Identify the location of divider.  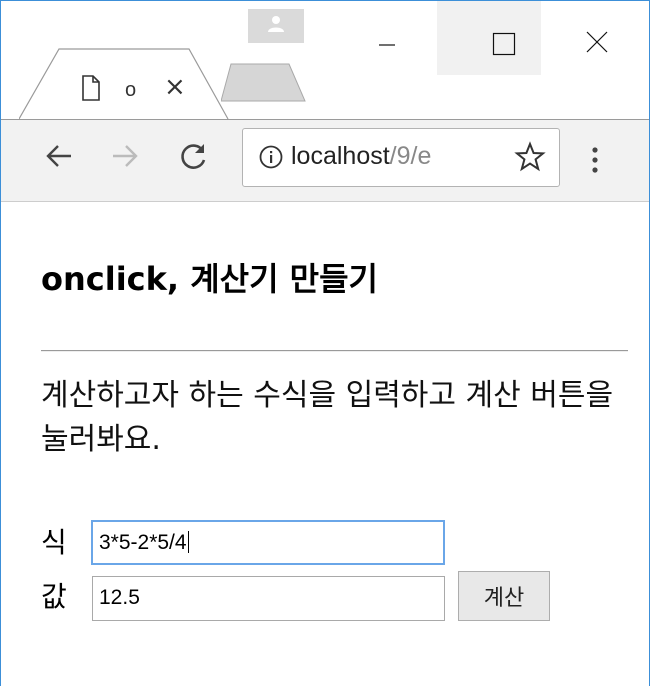
(334, 351).